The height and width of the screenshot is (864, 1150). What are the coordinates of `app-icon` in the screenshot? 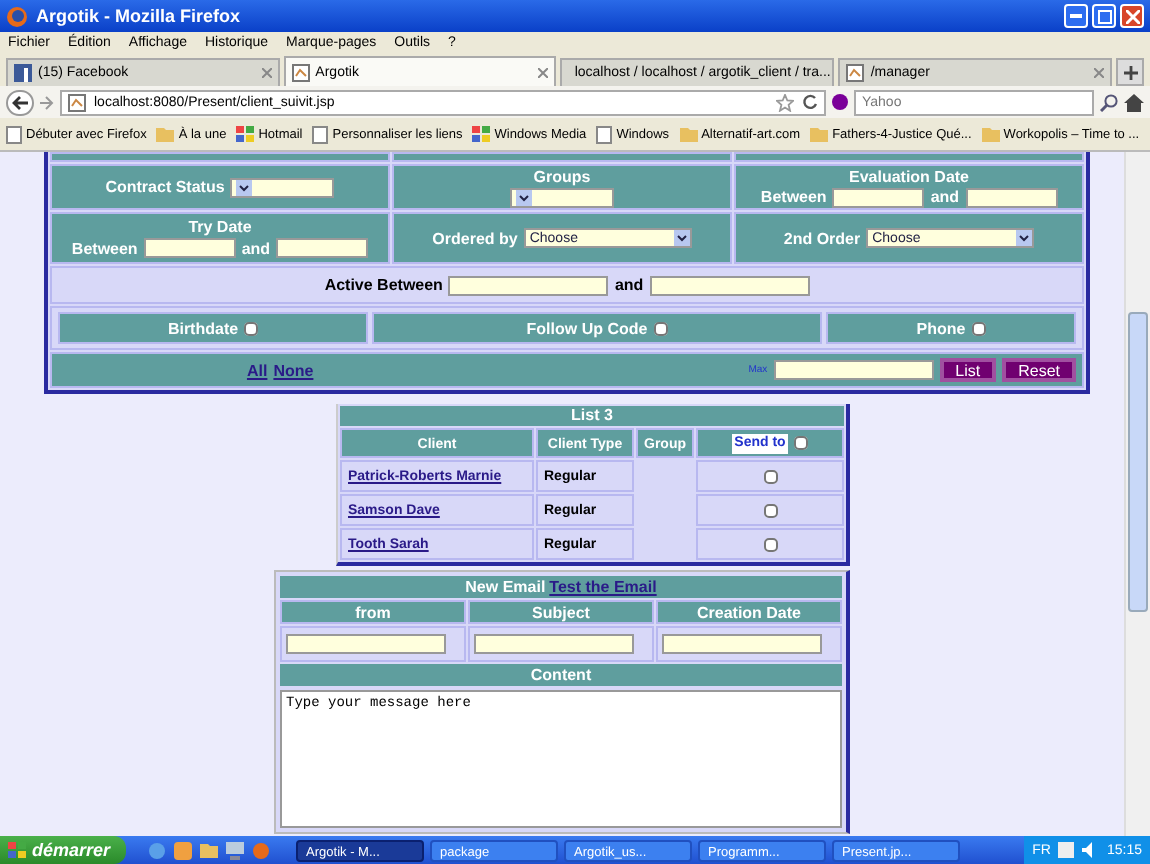 It's located at (183, 850).